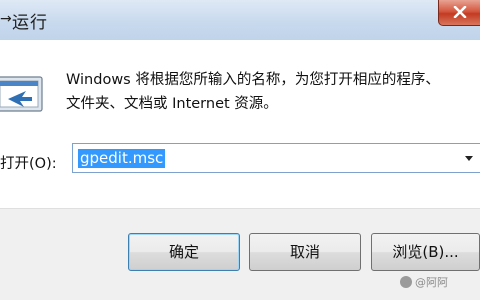 The height and width of the screenshot is (300, 480). I want to click on close-button, so click(459, 13).